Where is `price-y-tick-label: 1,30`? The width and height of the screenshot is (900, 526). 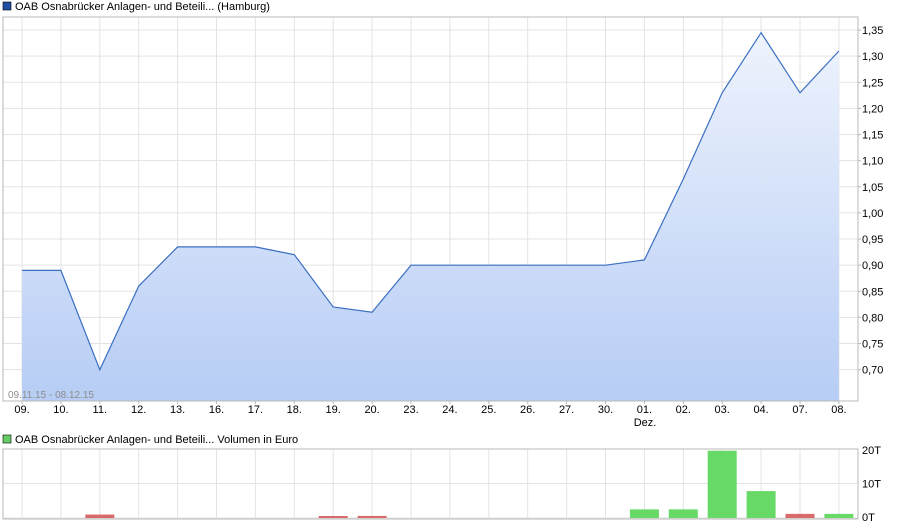 price-y-tick-label: 1,30 is located at coordinates (872, 57).